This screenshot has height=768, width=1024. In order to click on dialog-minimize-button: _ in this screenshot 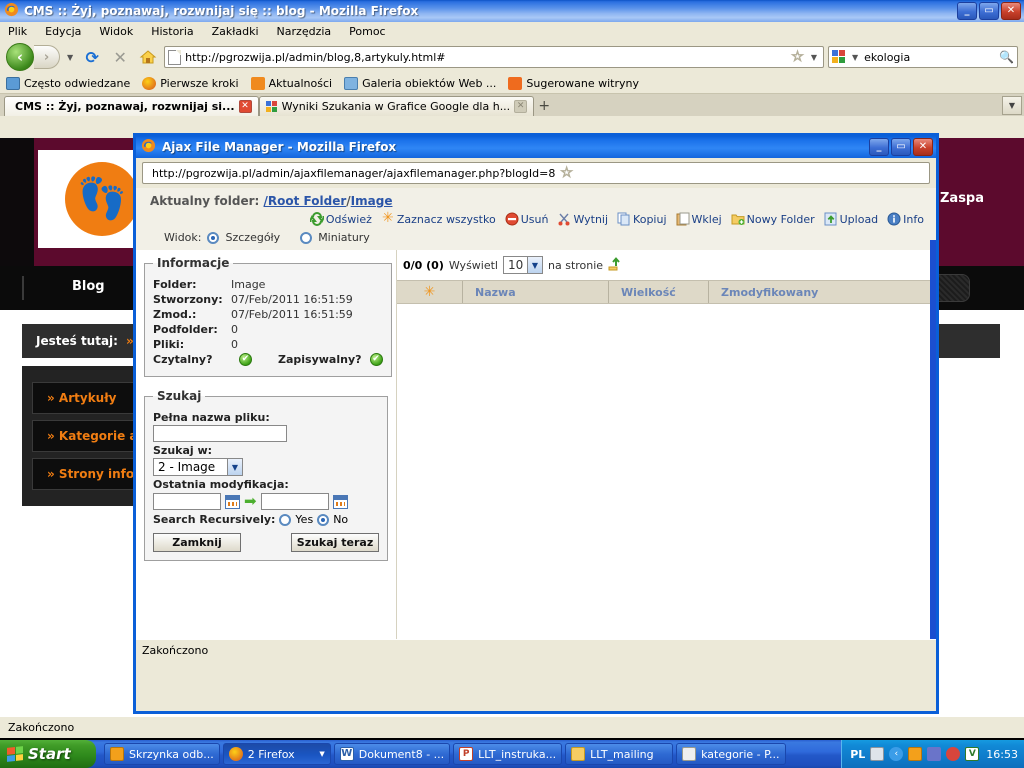, I will do `click(879, 147)`.